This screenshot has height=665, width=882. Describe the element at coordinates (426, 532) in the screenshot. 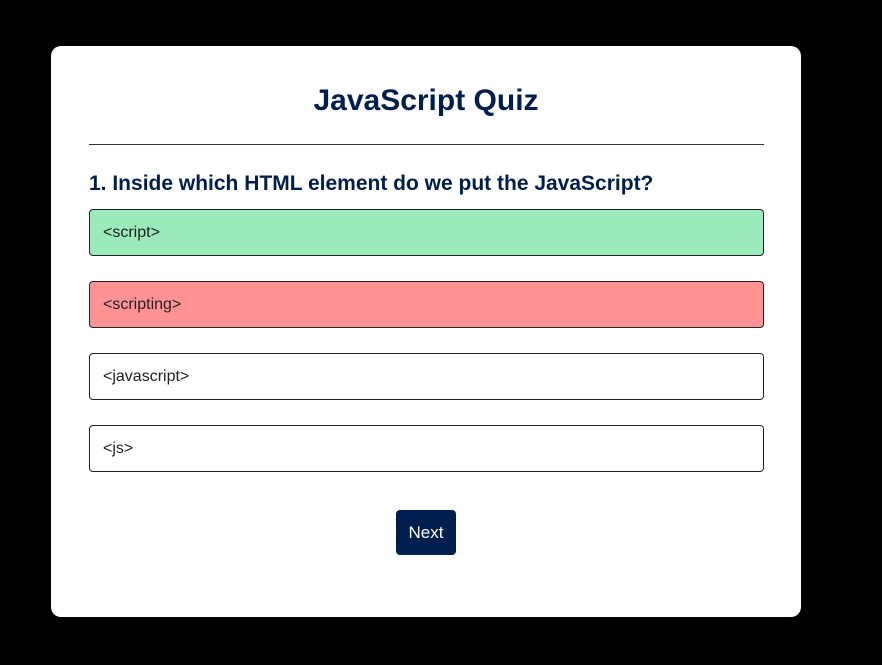

I see `next-button: Next` at that location.